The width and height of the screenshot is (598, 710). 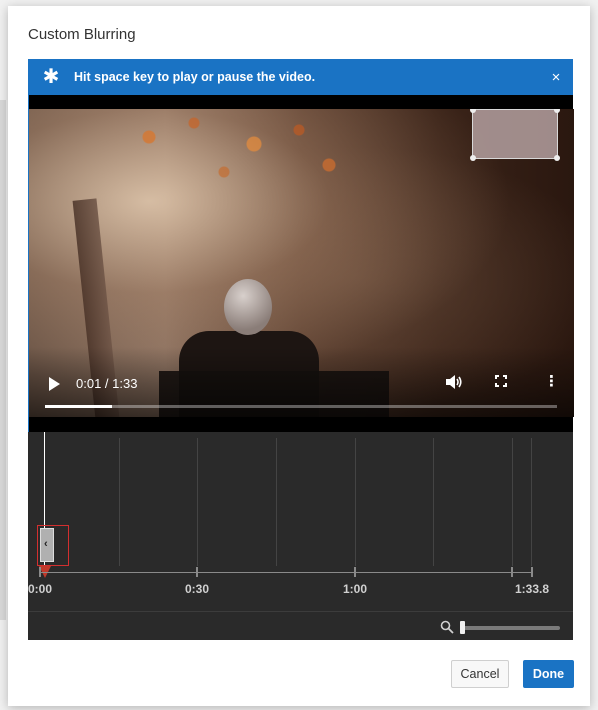 I want to click on cancel-button: Cancel, so click(x=480, y=674).